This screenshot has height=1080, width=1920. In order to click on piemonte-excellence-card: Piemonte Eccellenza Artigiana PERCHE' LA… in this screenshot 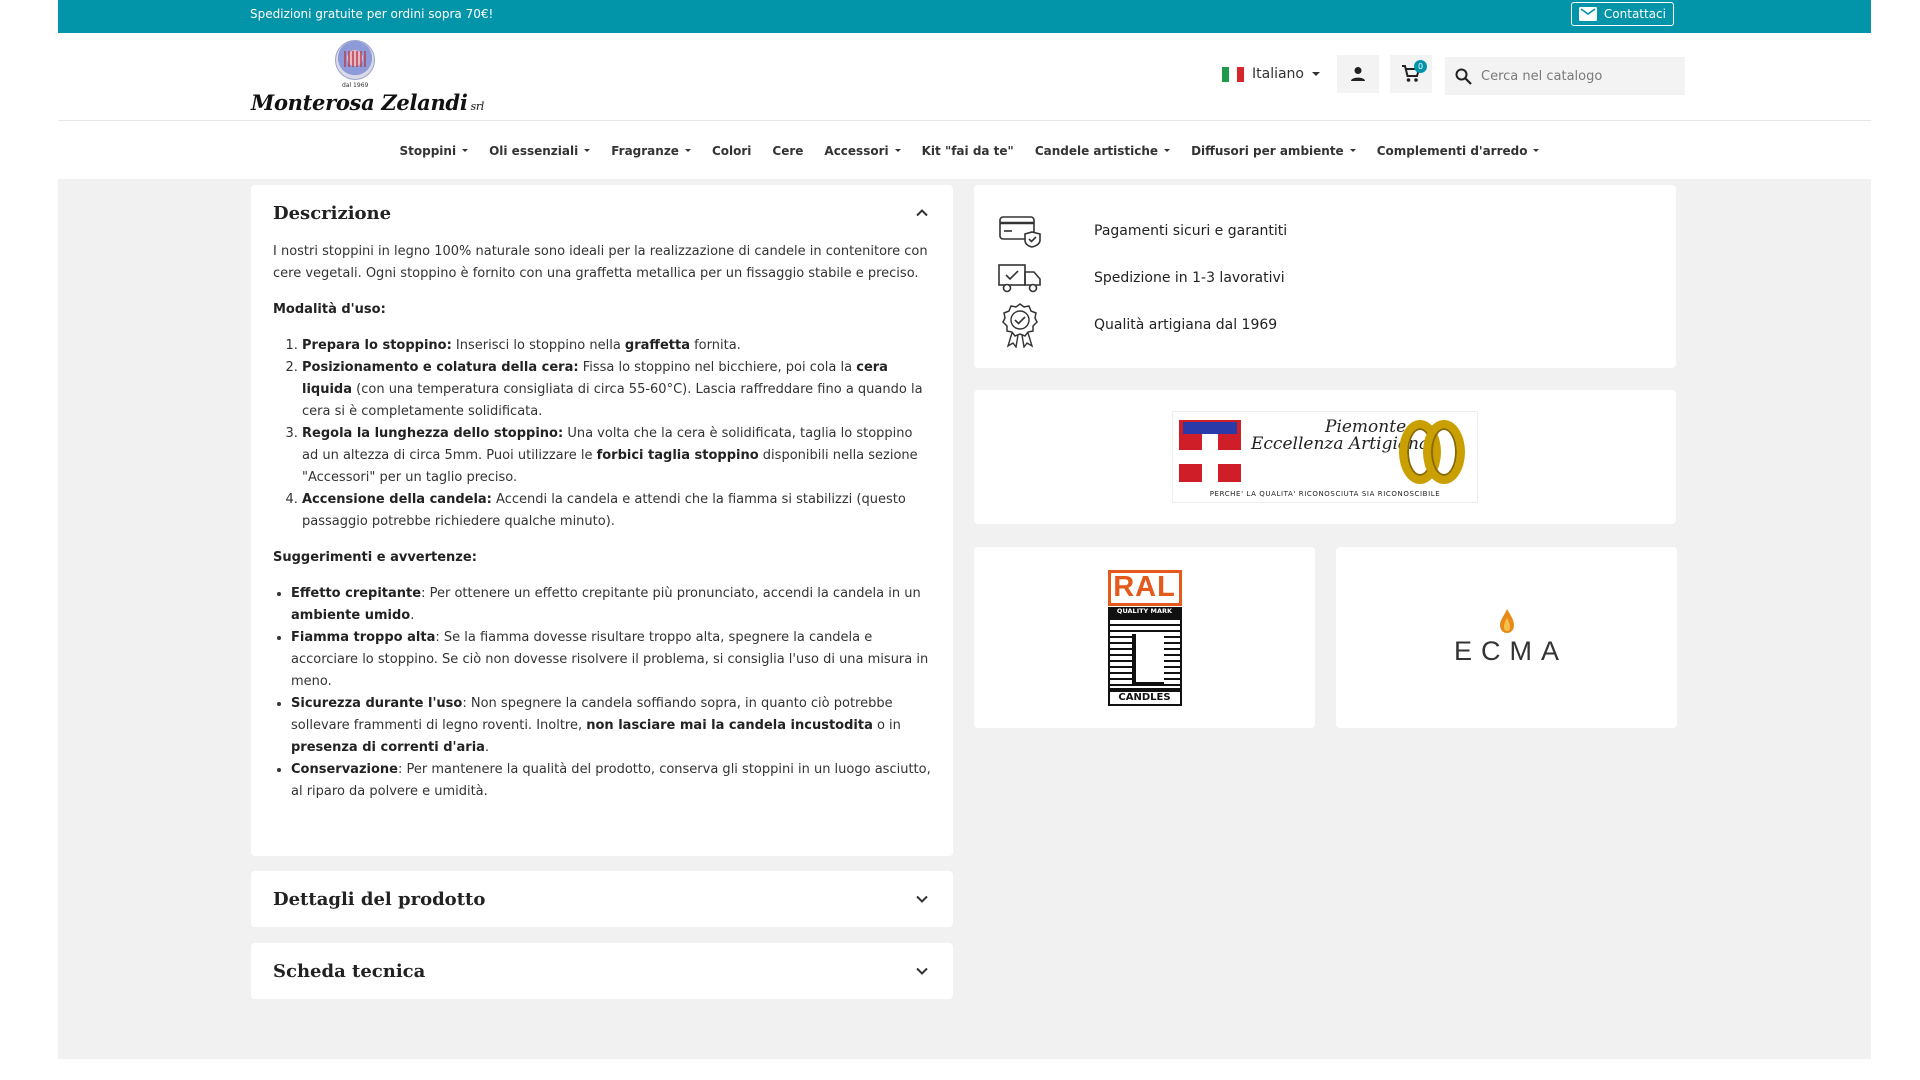, I will do `click(1325, 457)`.